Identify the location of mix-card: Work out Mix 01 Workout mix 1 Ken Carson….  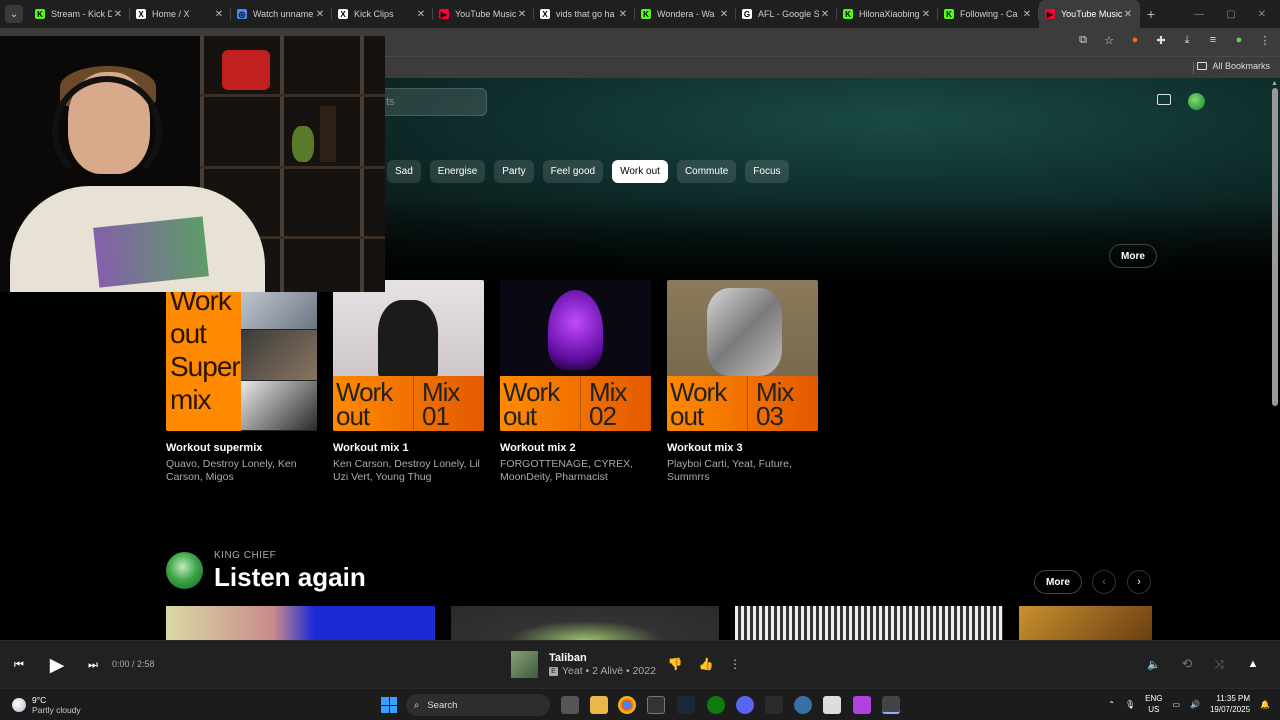
(408, 382).